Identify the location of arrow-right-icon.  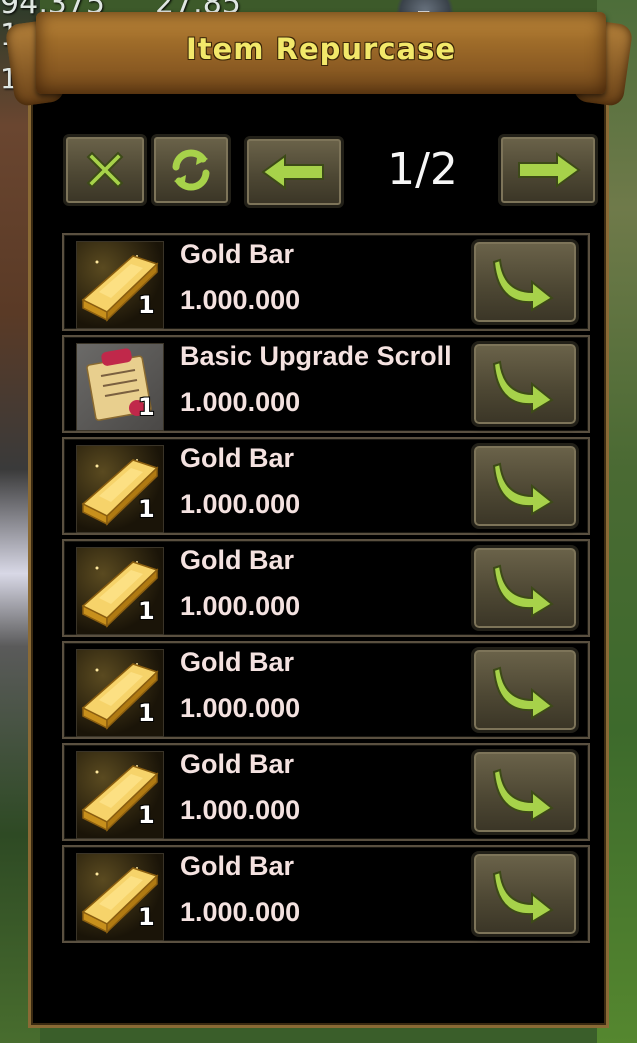
(549, 170).